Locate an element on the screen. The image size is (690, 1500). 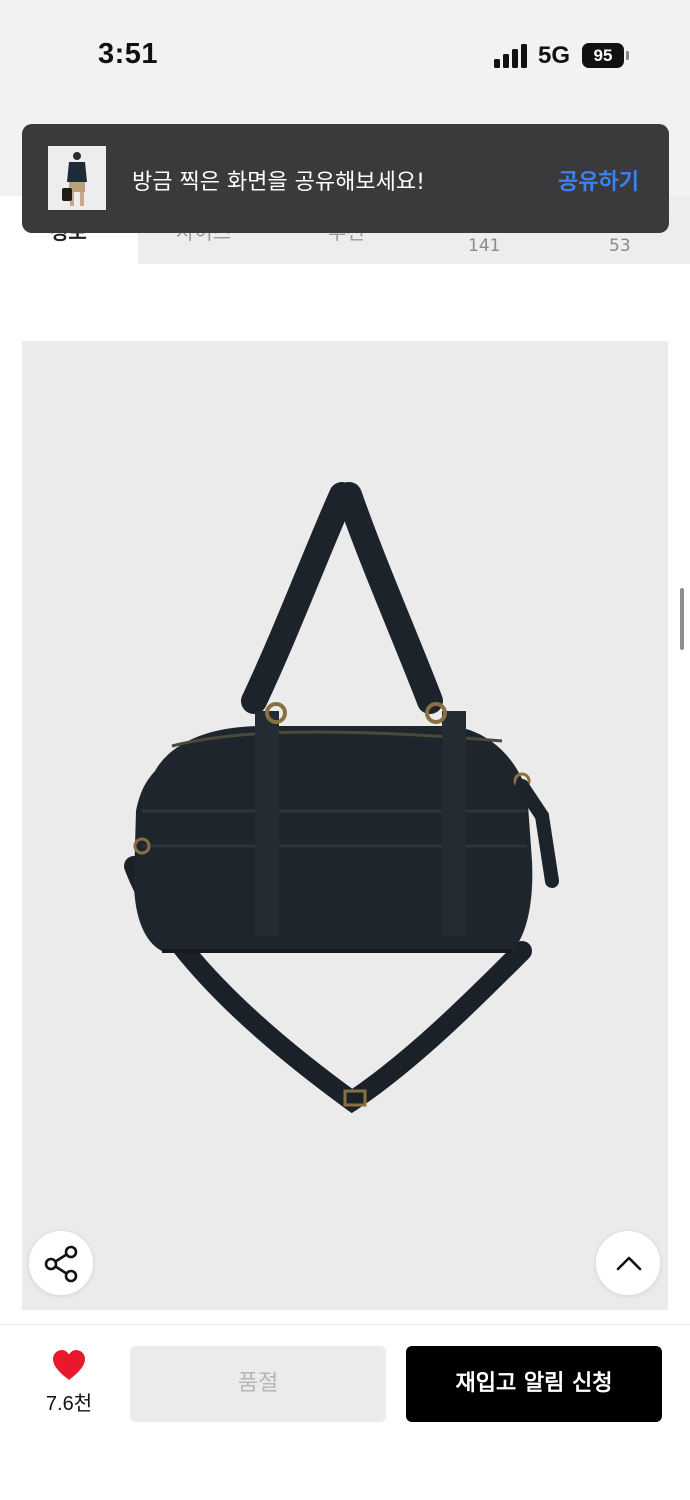
screenshot-thumbnail is located at coordinates (77, 178).